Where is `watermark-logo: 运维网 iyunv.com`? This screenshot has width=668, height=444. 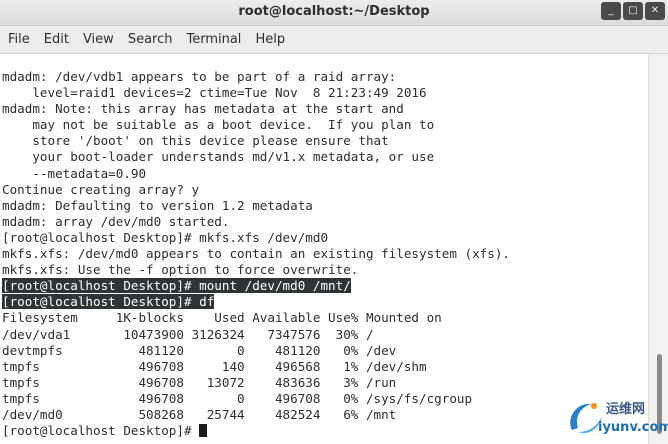 watermark-logo: 运维网 iyunv.com is located at coordinates (614, 418).